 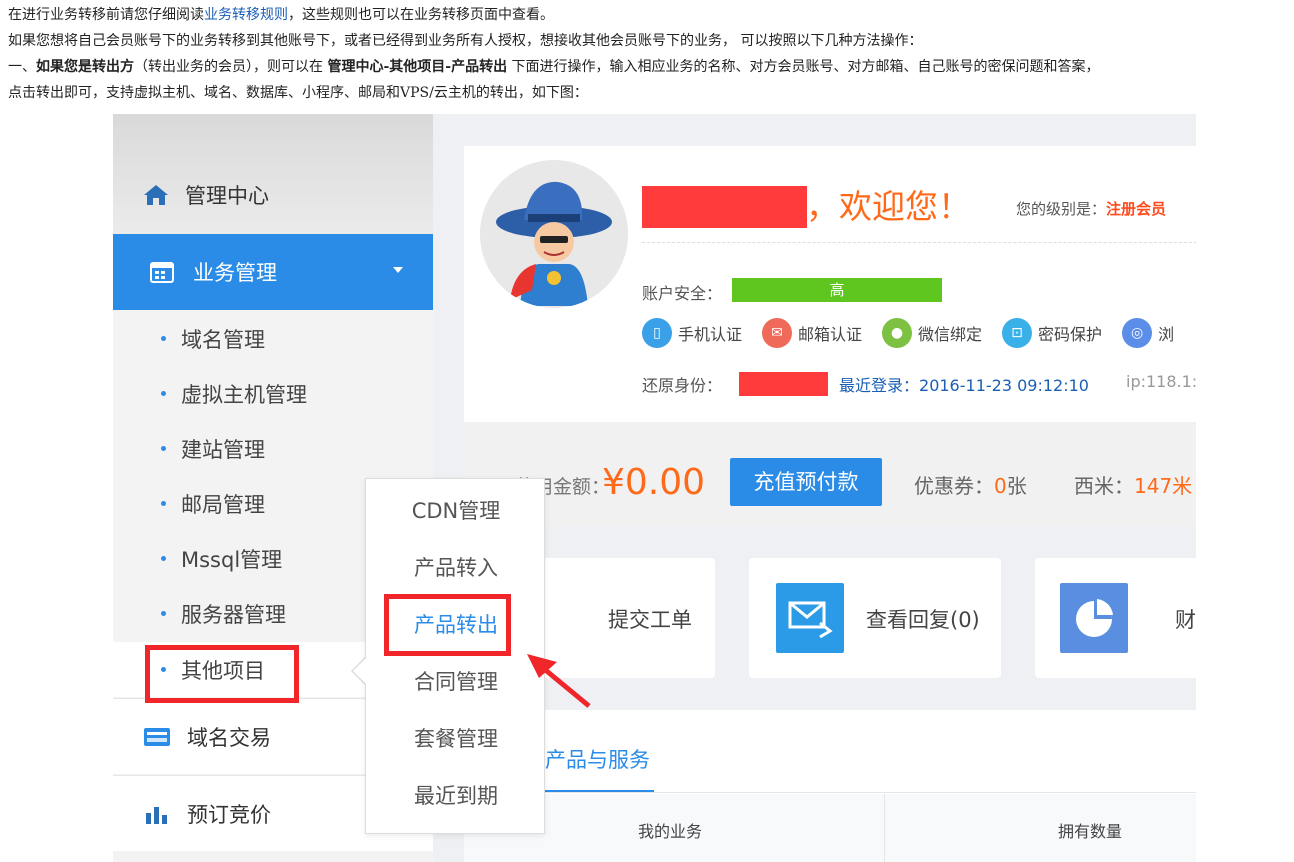 What do you see at coordinates (447, 625) in the screenshot?
I see `highlight-transfer-out` at bounding box center [447, 625].